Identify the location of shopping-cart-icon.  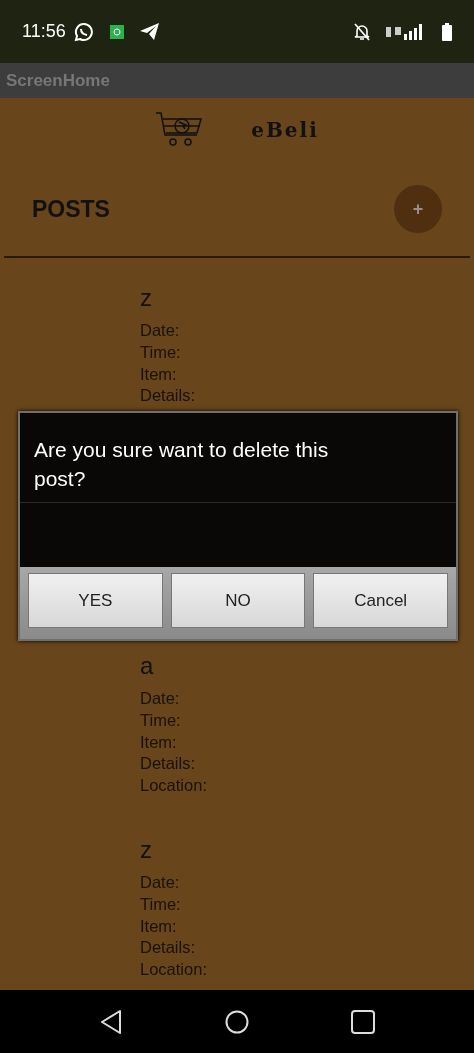
(179, 130).